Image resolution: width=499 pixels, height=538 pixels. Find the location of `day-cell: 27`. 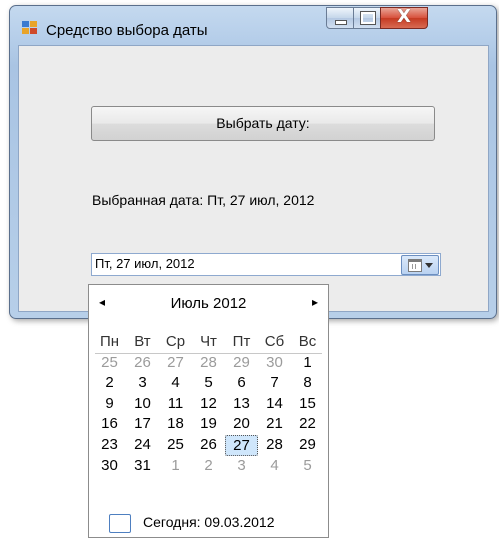

day-cell: 27 is located at coordinates (175, 363).